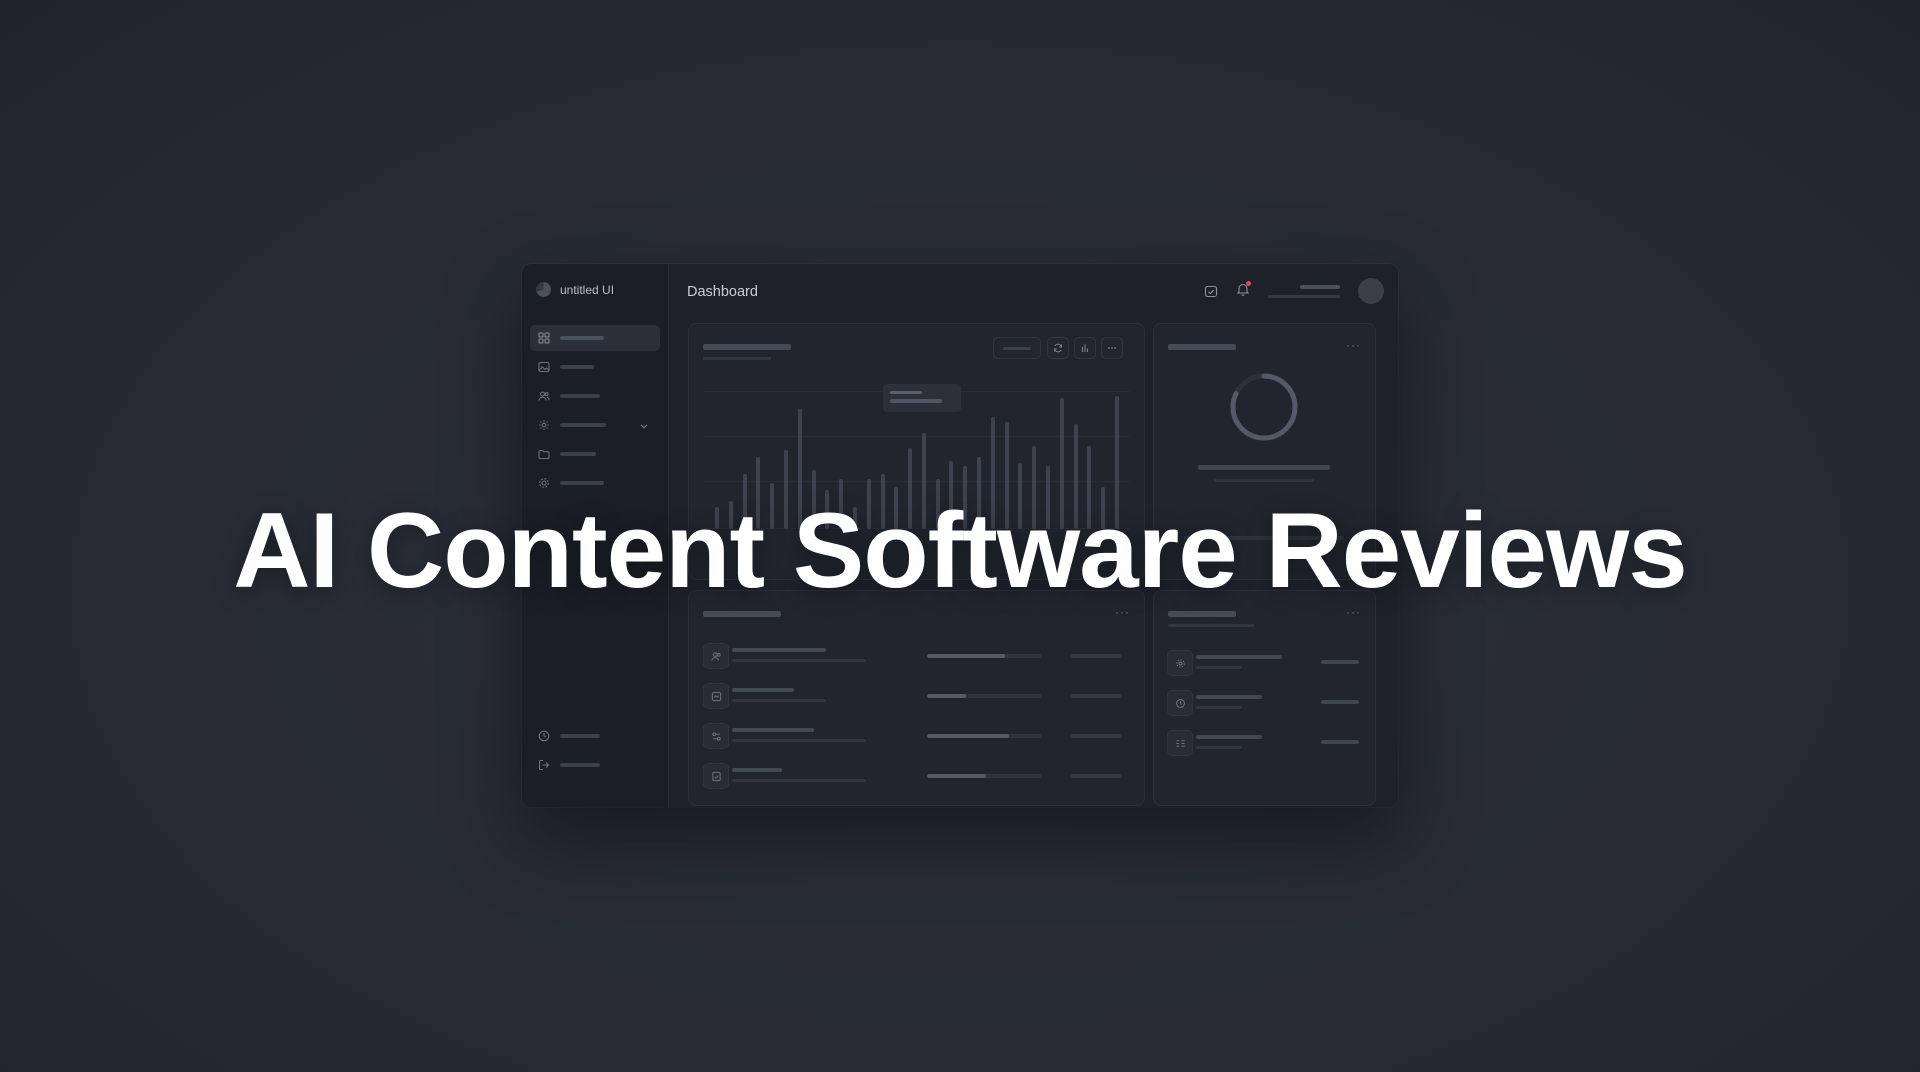  I want to click on image-icon, so click(544, 367).